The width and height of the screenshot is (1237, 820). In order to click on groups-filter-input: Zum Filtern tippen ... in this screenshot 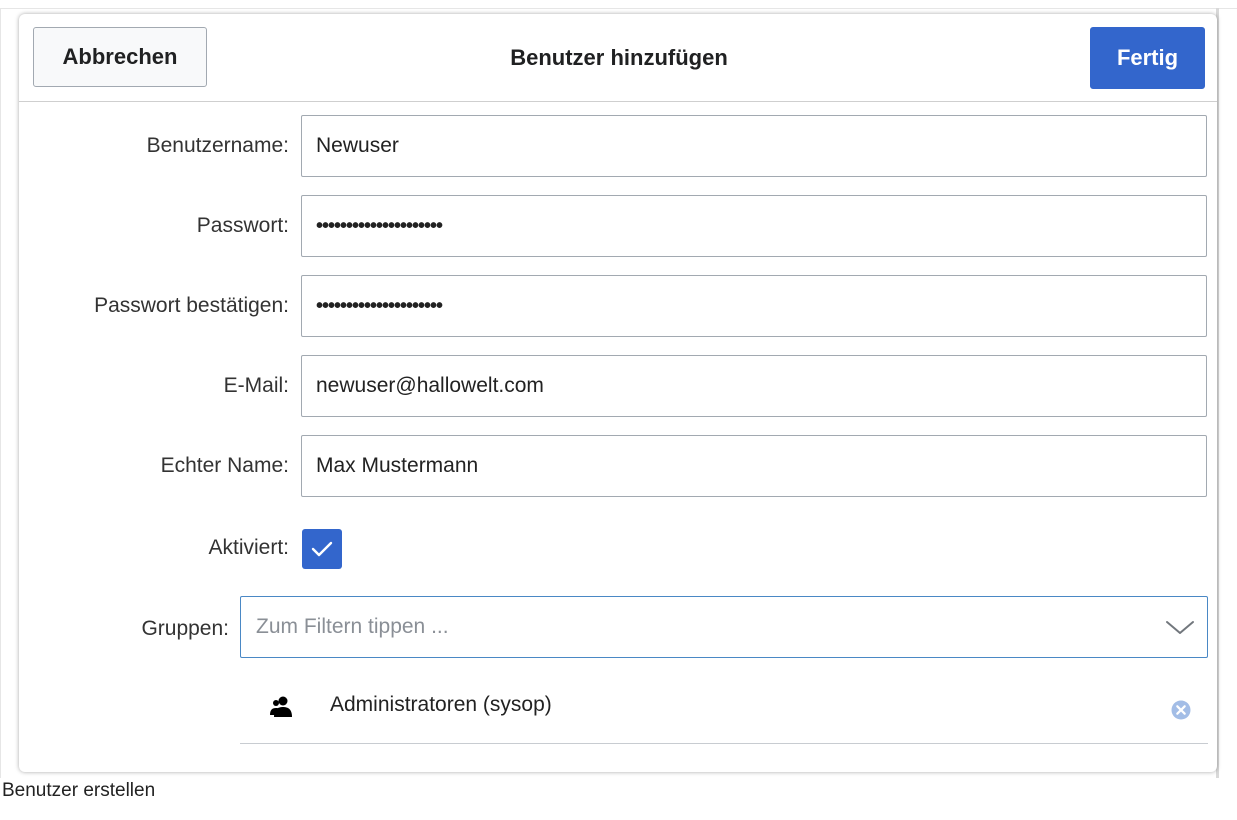, I will do `click(724, 627)`.